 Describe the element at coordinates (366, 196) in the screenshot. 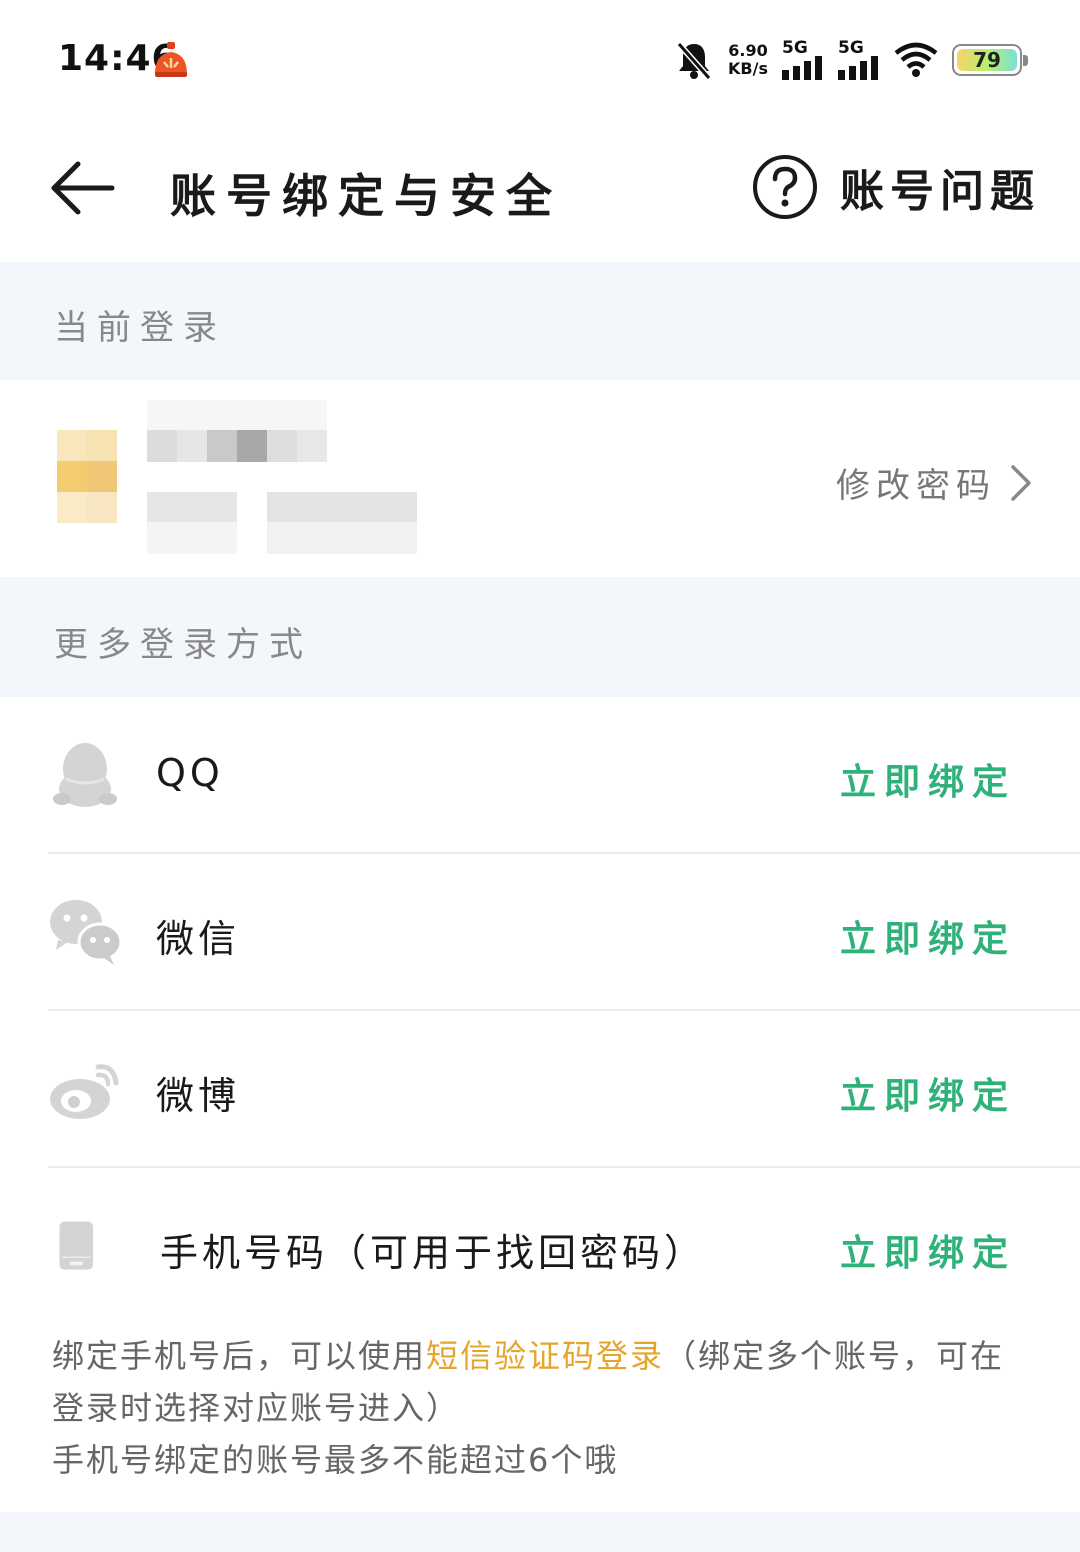

I see `page-title: 账号绑定与安全` at that location.